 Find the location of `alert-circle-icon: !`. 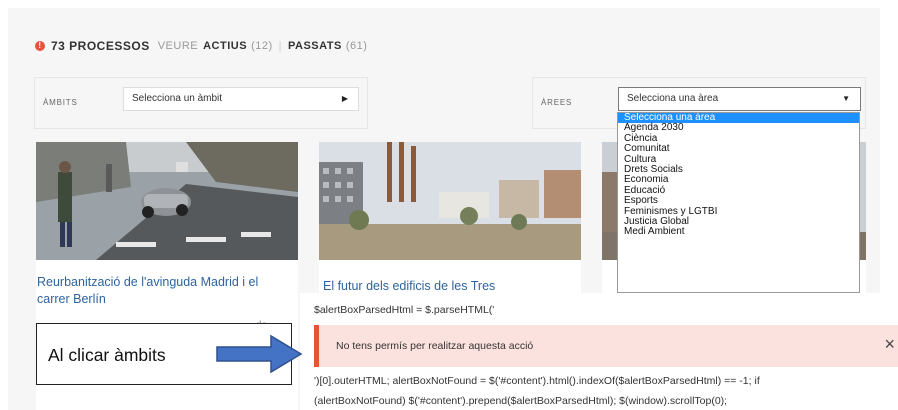

alert-circle-icon: ! is located at coordinates (40, 46).